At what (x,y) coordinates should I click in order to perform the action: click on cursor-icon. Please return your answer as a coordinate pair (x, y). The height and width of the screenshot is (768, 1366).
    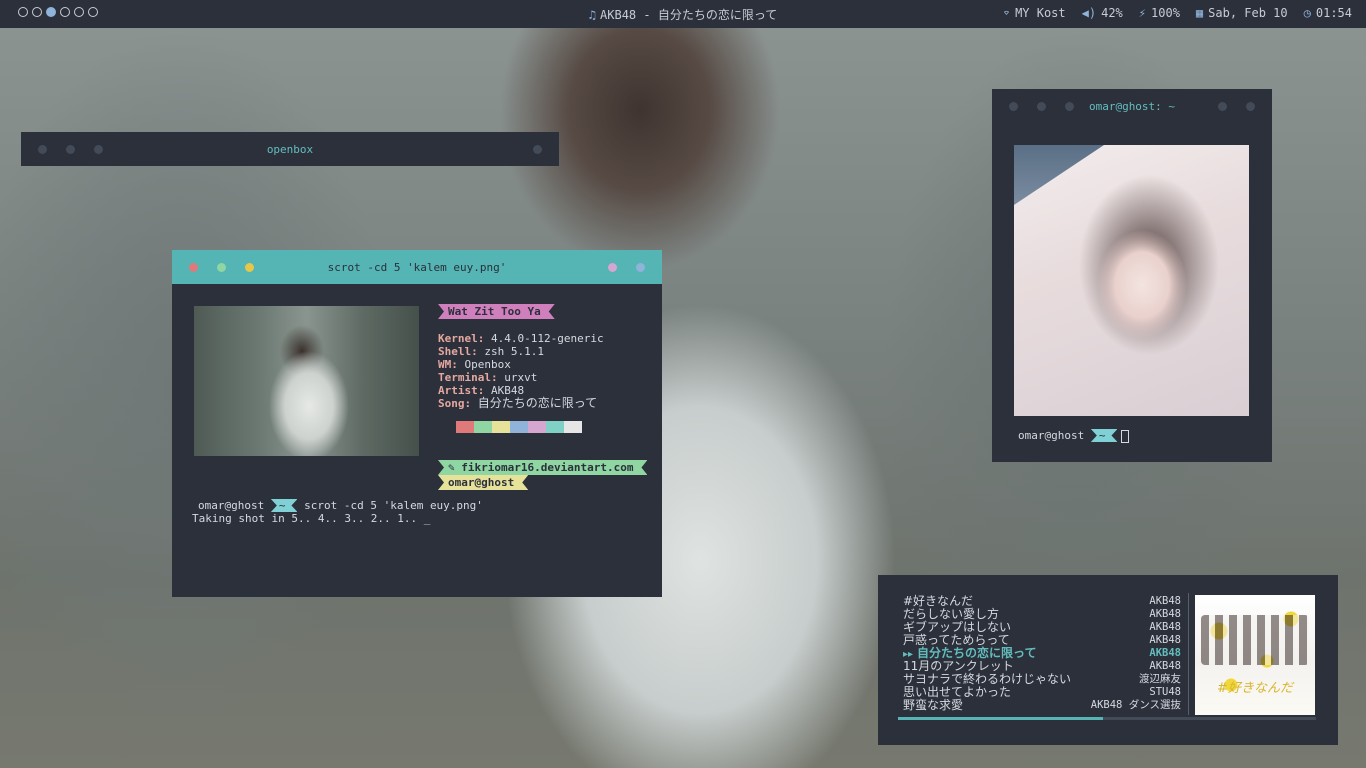
    Looking at the image, I should click on (1125, 436).